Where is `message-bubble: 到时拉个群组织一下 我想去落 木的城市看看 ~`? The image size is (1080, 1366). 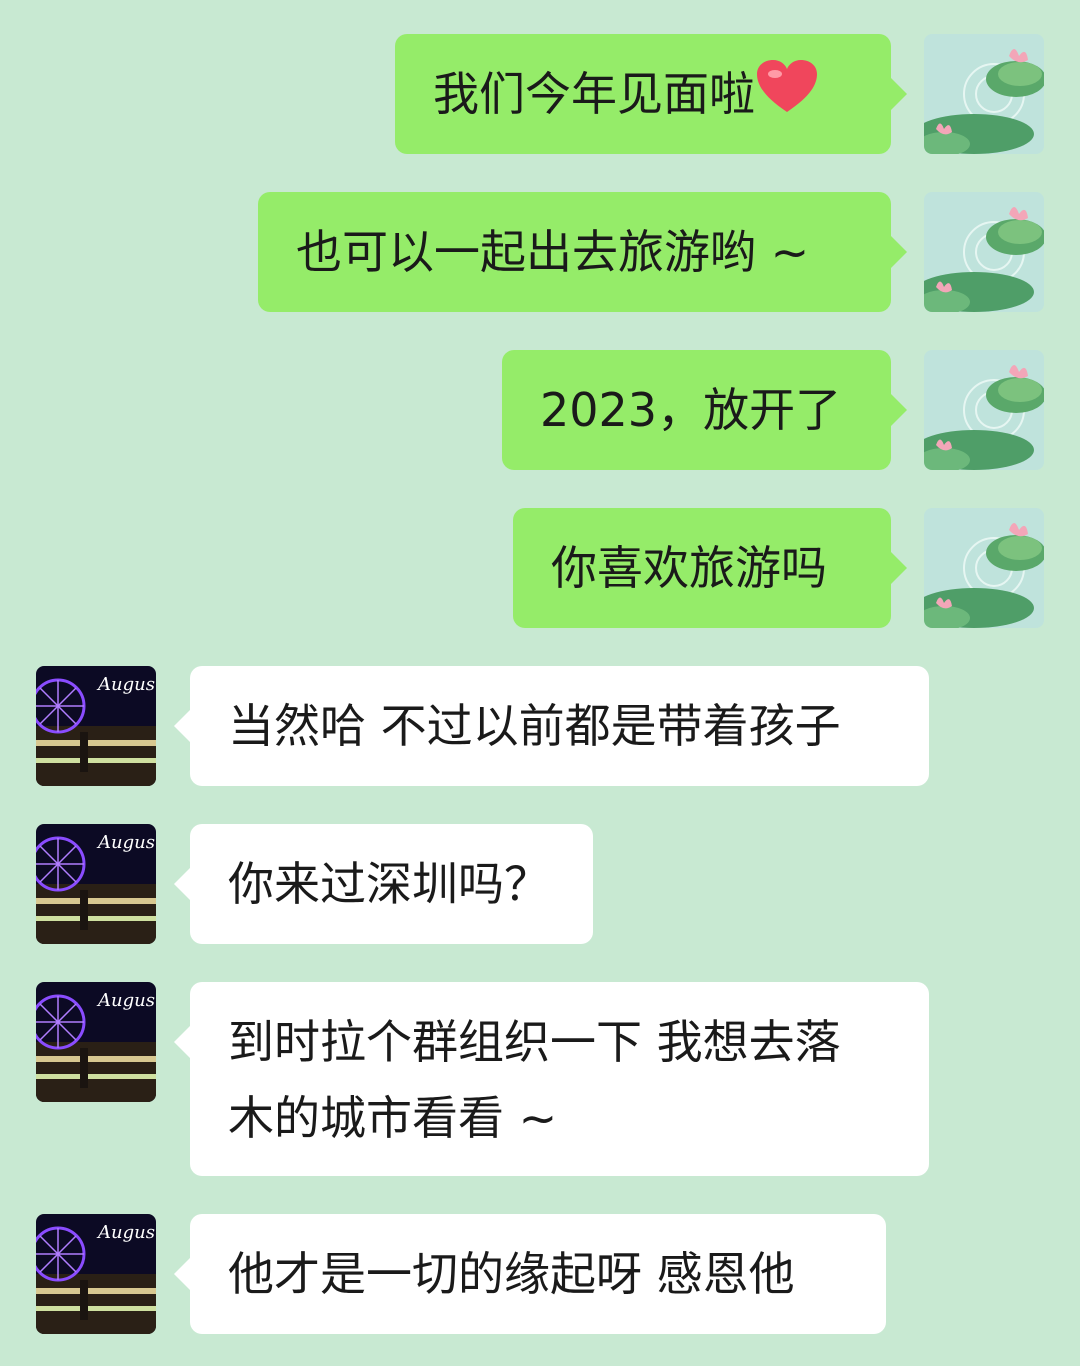
message-bubble: 到时拉个群组织一下 我想去落 木的城市看看 ~ is located at coordinates (551, 1079).